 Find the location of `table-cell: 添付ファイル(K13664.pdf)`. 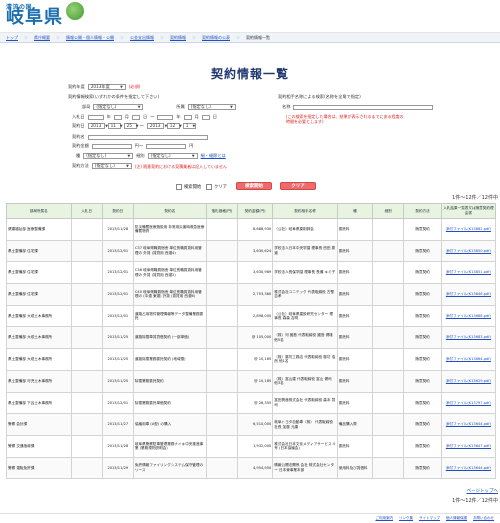

table-cell: 添付ファイル(K13664.pdf) is located at coordinates (468, 359).